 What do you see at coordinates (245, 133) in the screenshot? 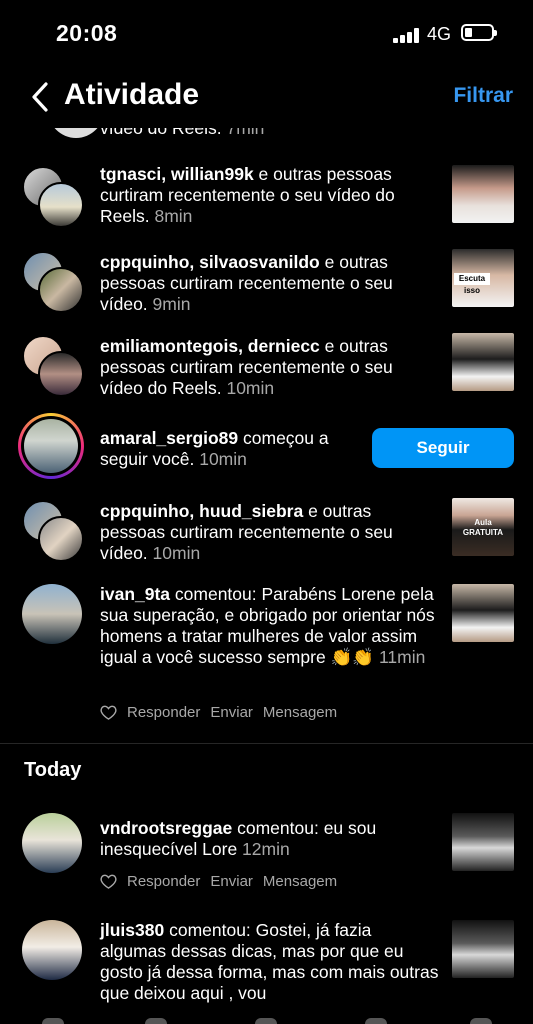
I see `activity-time: 7min` at bounding box center [245, 133].